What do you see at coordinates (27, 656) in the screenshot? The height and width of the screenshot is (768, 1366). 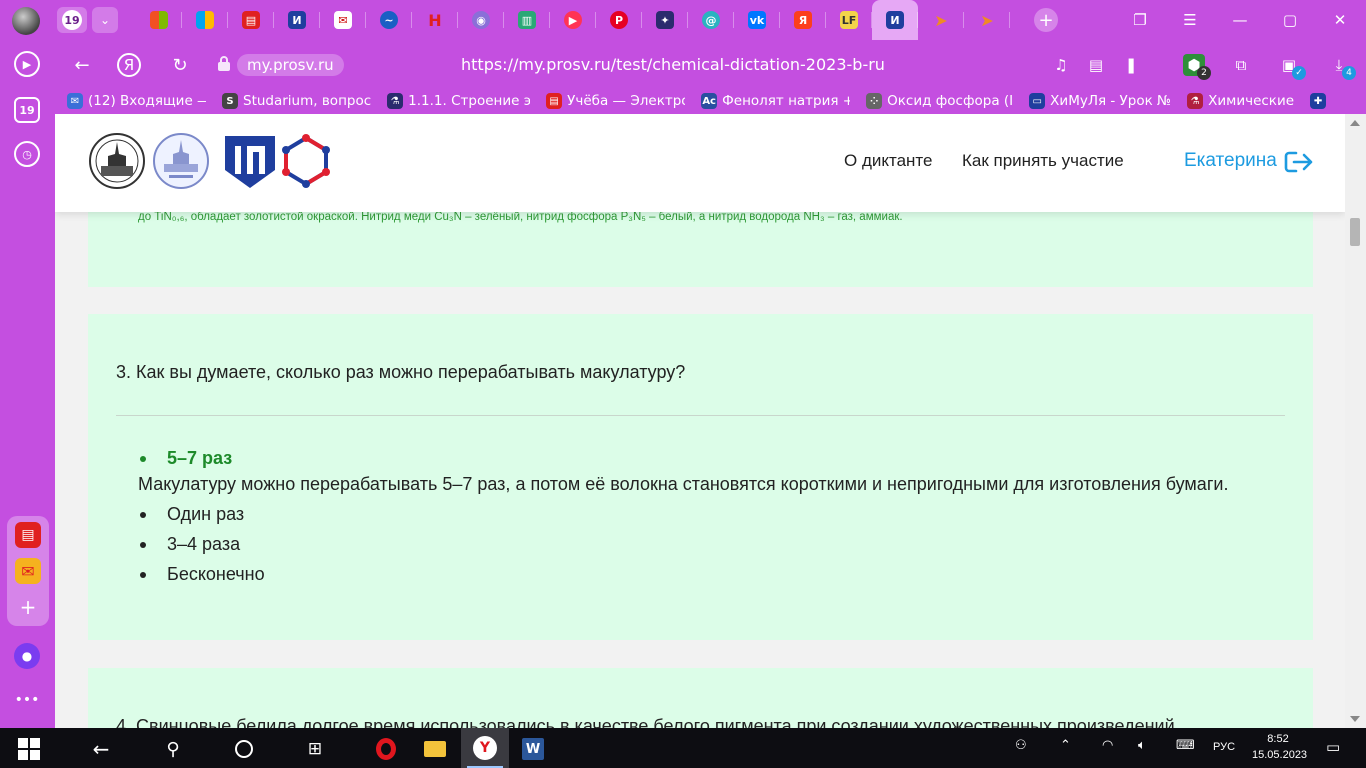 I see `alice-assistant-icon: ●` at bounding box center [27, 656].